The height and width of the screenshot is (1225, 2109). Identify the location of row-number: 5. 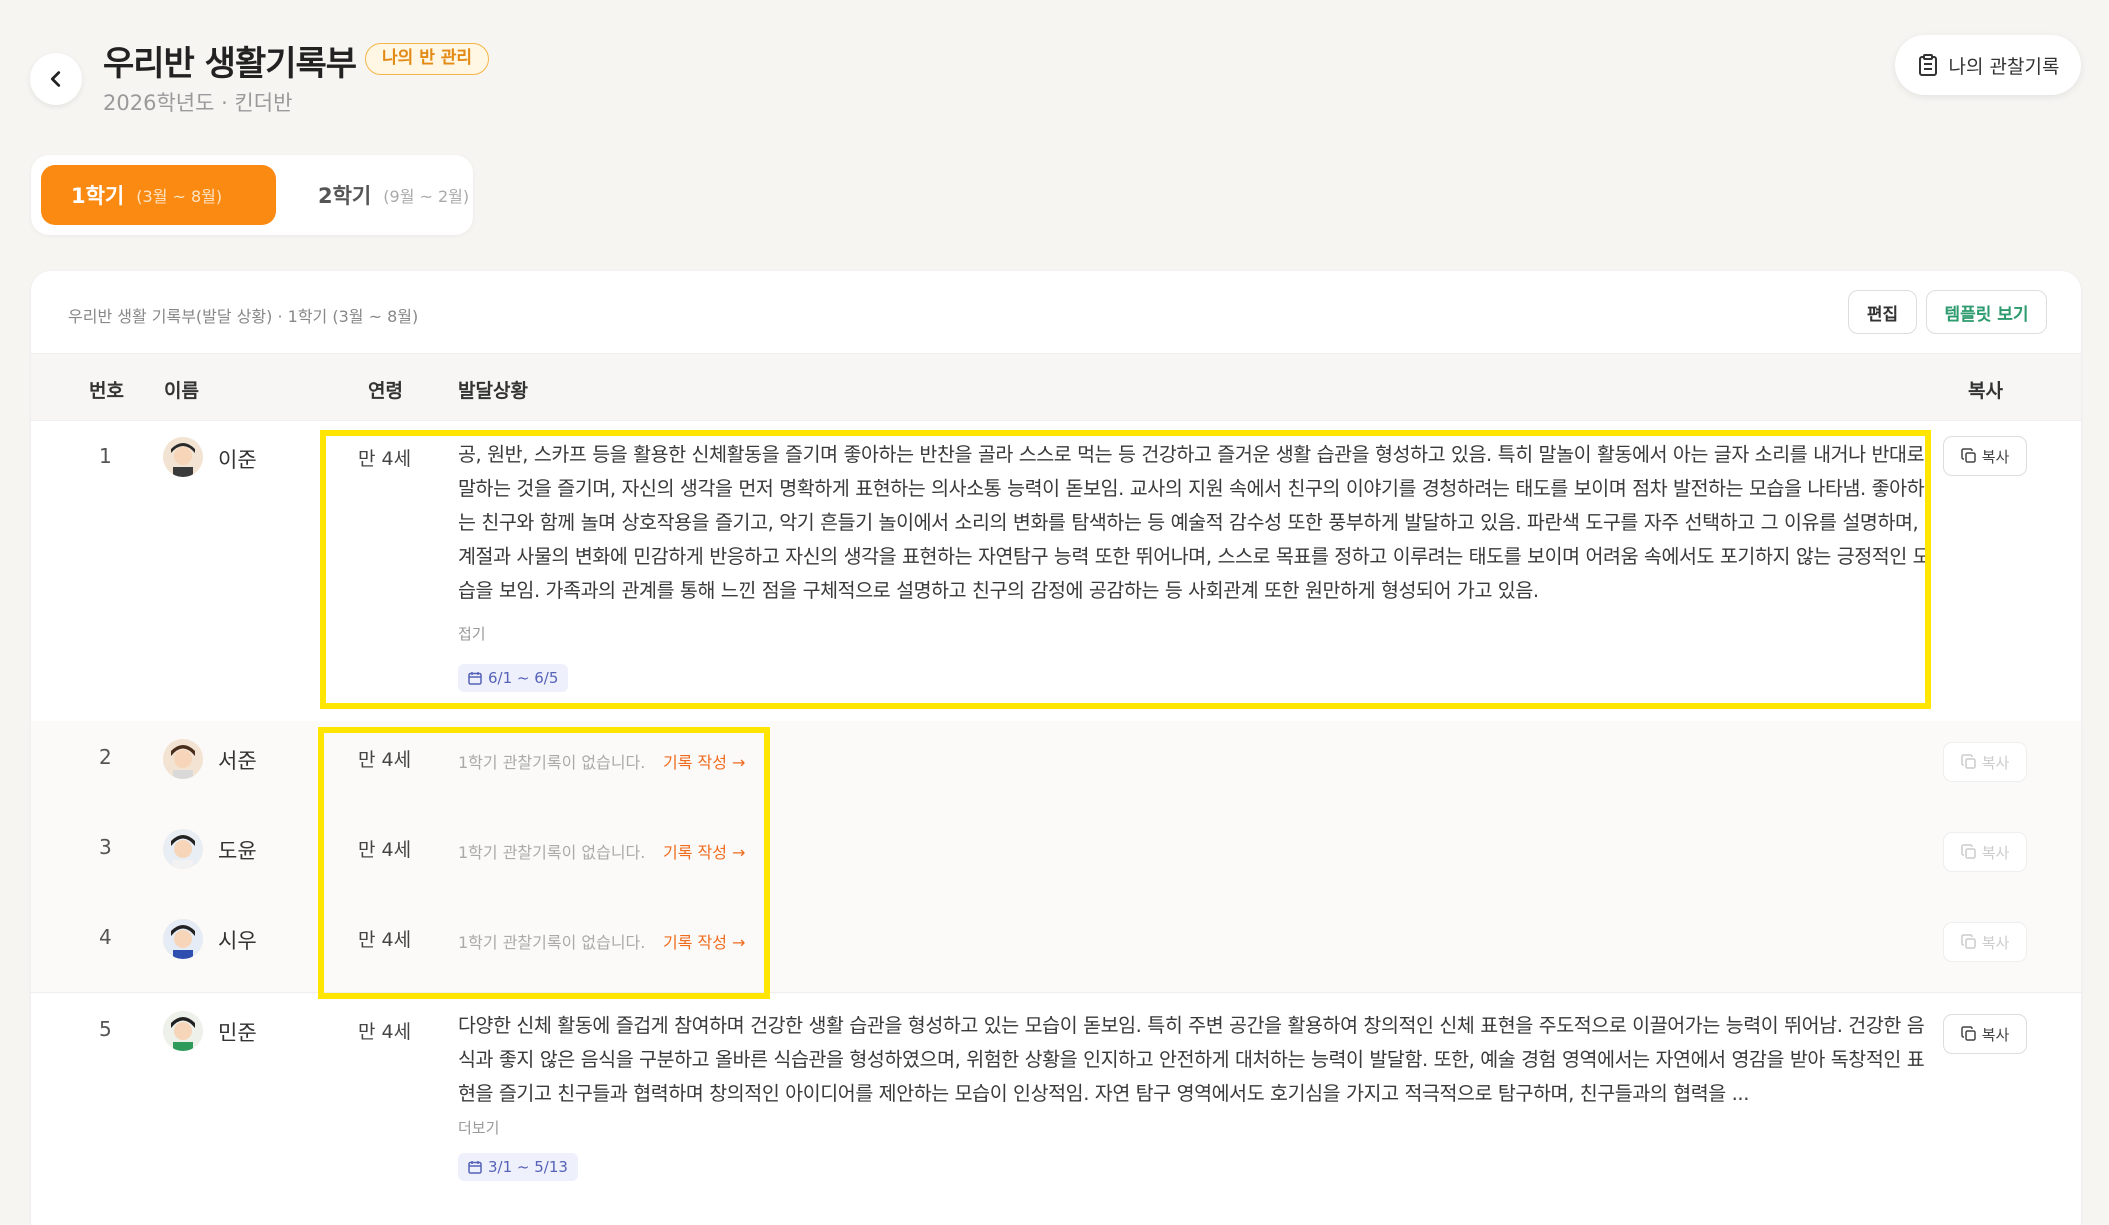
(105, 1029).